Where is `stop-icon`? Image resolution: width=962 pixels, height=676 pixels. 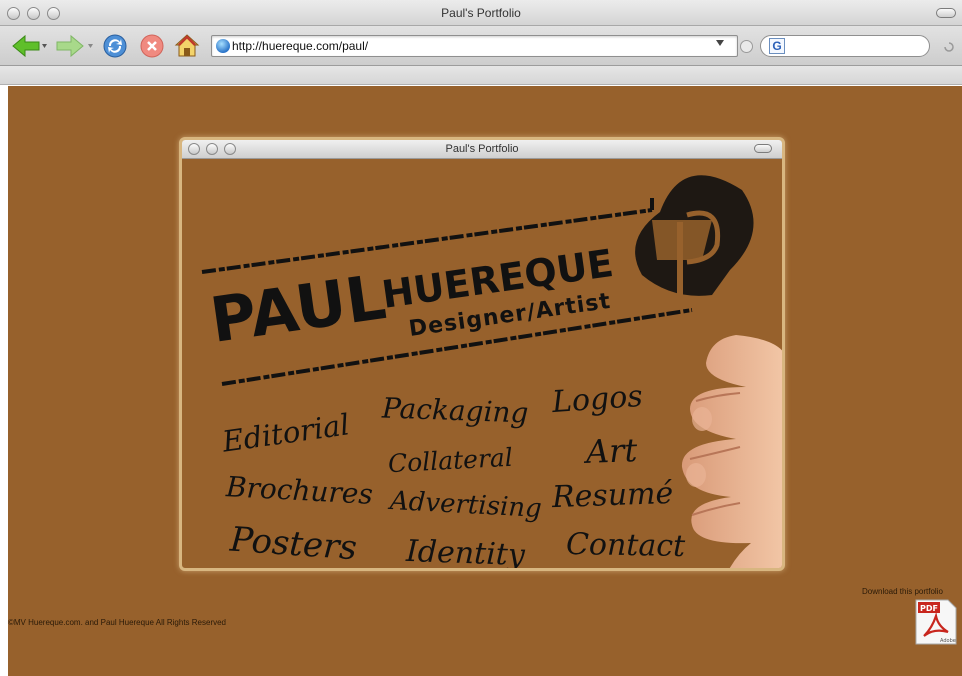
stop-icon is located at coordinates (152, 46).